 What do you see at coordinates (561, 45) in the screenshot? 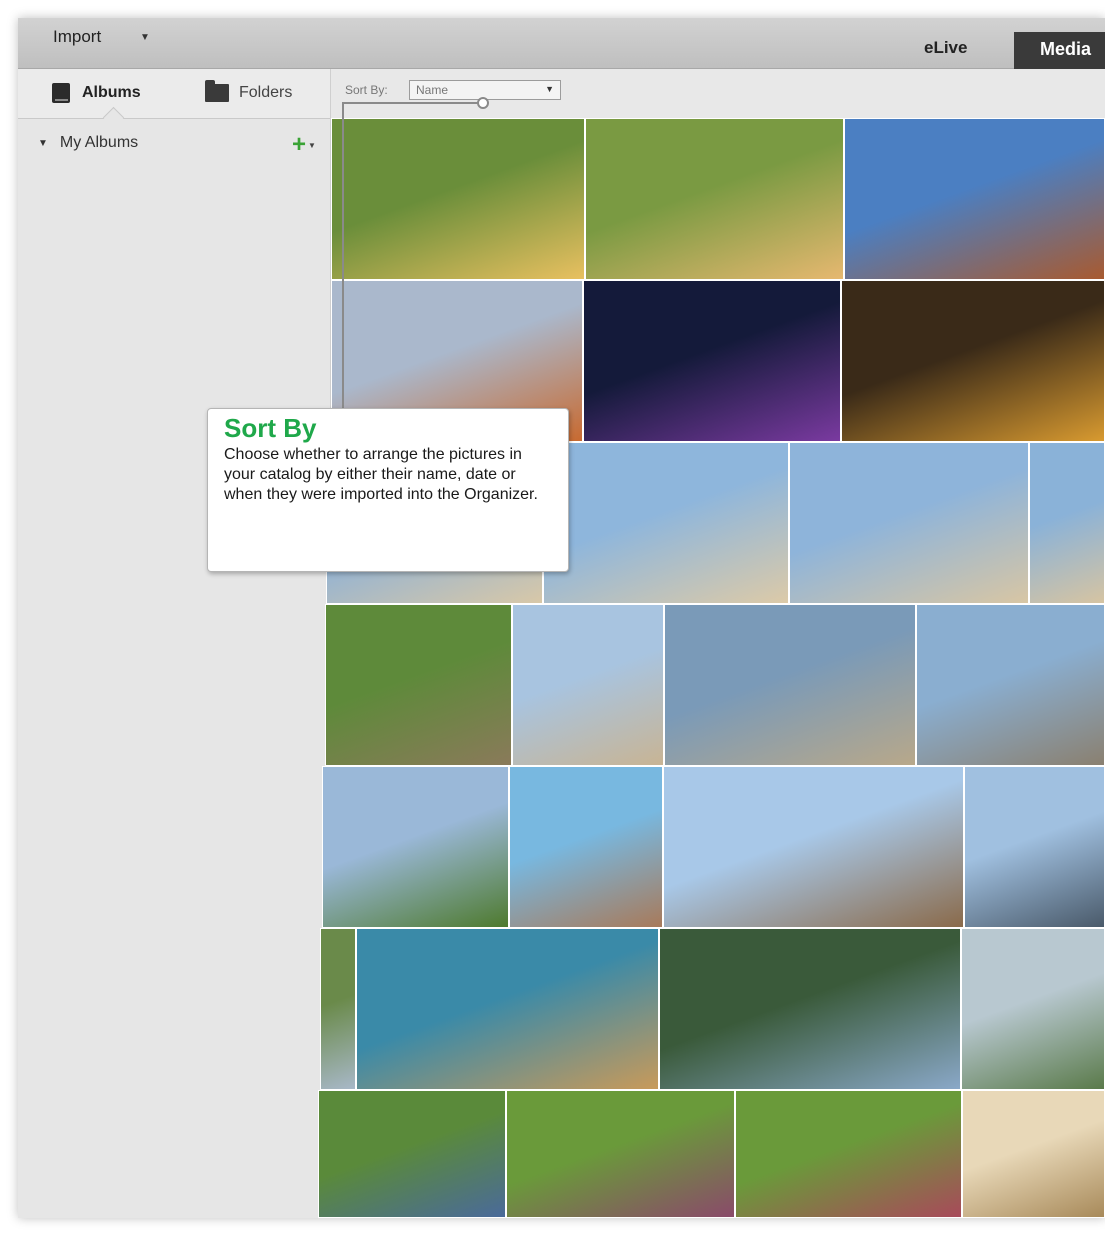
I see `top-bar: Import ▼ eLive Media` at bounding box center [561, 45].